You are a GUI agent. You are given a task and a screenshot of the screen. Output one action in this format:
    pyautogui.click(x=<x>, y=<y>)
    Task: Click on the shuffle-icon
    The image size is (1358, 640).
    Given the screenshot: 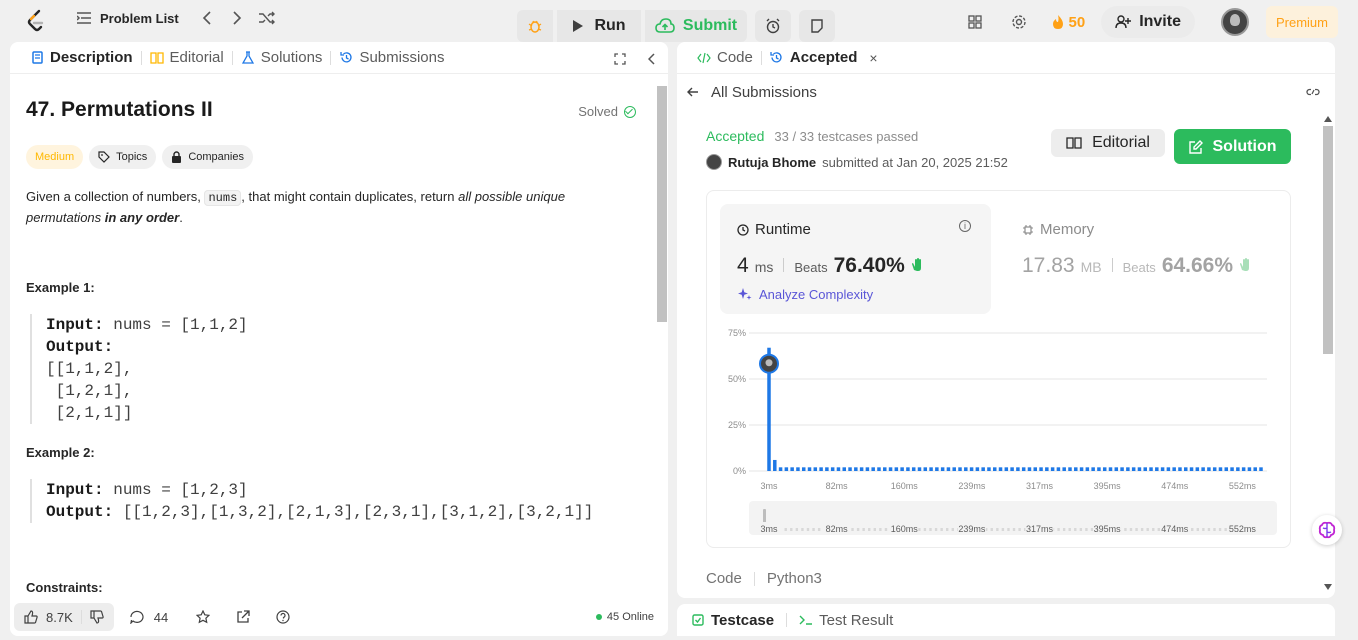 What is the action you would take?
    pyautogui.click(x=266, y=18)
    